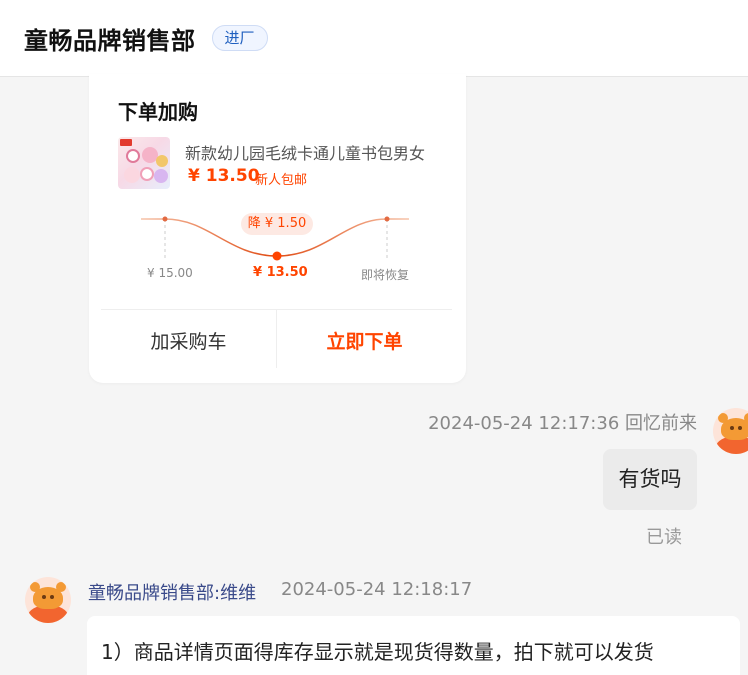 The width and height of the screenshot is (748, 675). What do you see at coordinates (664, 537) in the screenshot?
I see `read-status: 已读` at bounding box center [664, 537].